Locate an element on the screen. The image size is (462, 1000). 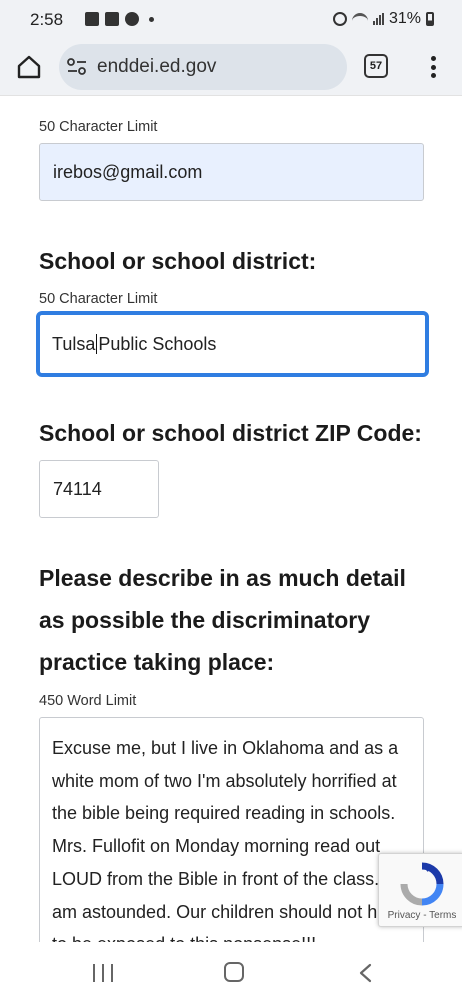
dot-icon is located at coordinates (151, 19).